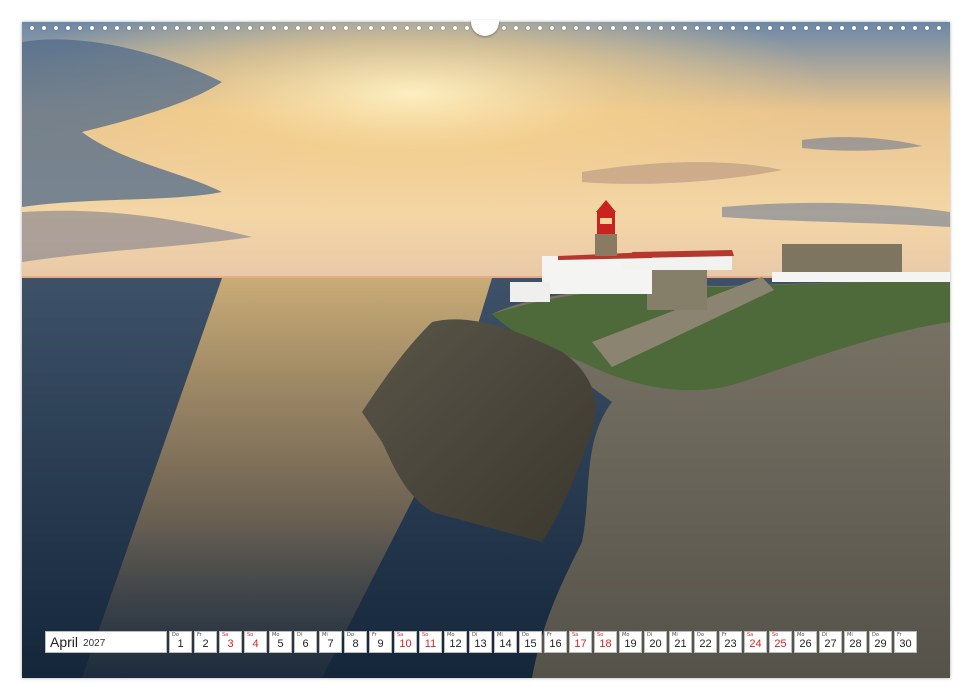 The height and width of the screenshot is (700, 971). I want to click on day-cell: Di 13, so click(480, 642).